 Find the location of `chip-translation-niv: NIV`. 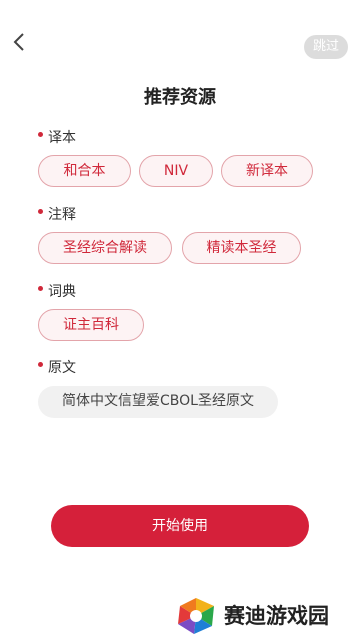

chip-translation-niv: NIV is located at coordinates (176, 171).